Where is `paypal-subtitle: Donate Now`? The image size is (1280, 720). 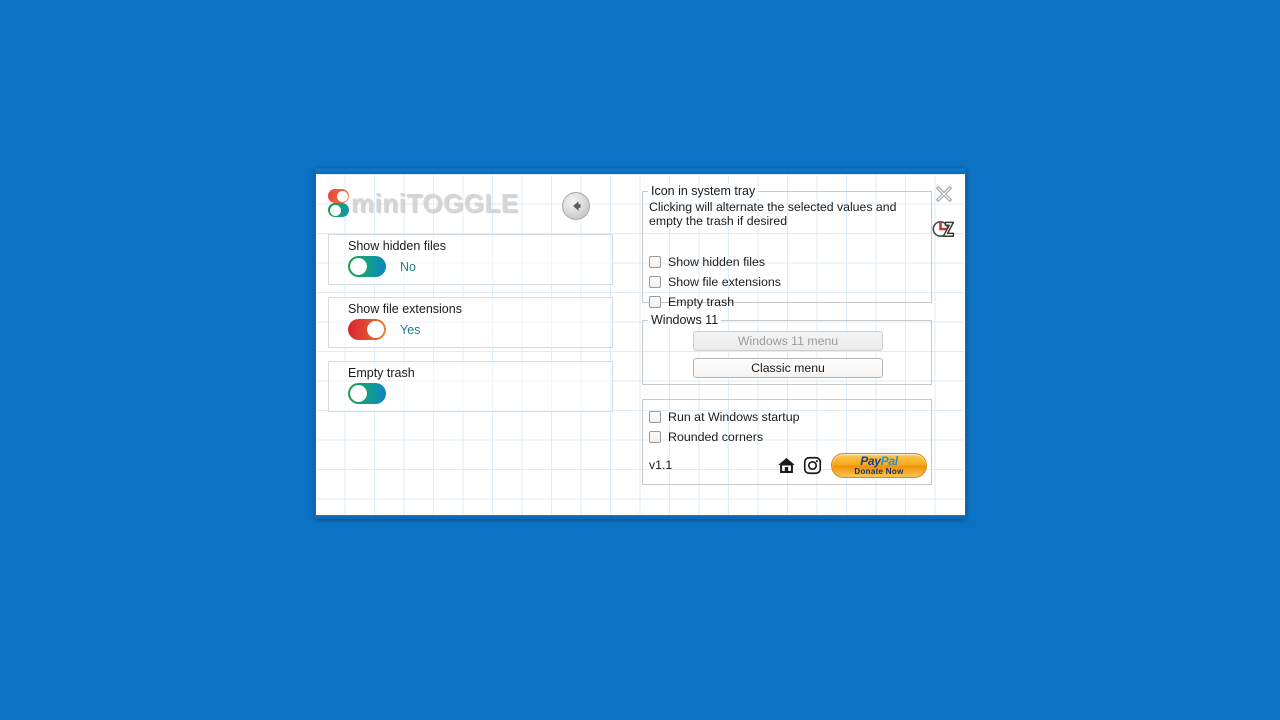 paypal-subtitle: Donate Now is located at coordinates (879, 471).